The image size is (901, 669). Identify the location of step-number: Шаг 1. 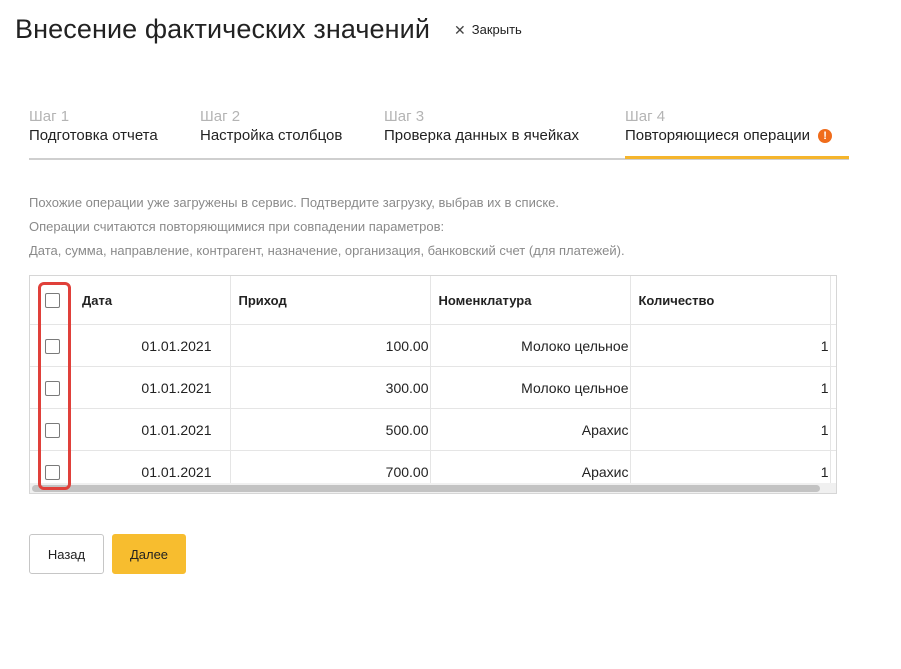
(49, 116).